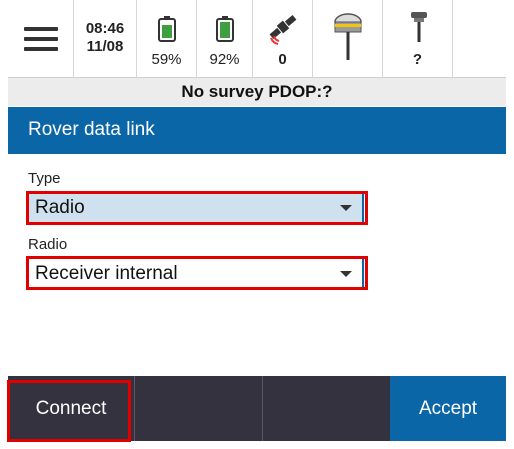 This screenshot has height=449, width=514. What do you see at coordinates (257, 92) in the screenshot?
I see `survey-status: No survey PDOP:?` at bounding box center [257, 92].